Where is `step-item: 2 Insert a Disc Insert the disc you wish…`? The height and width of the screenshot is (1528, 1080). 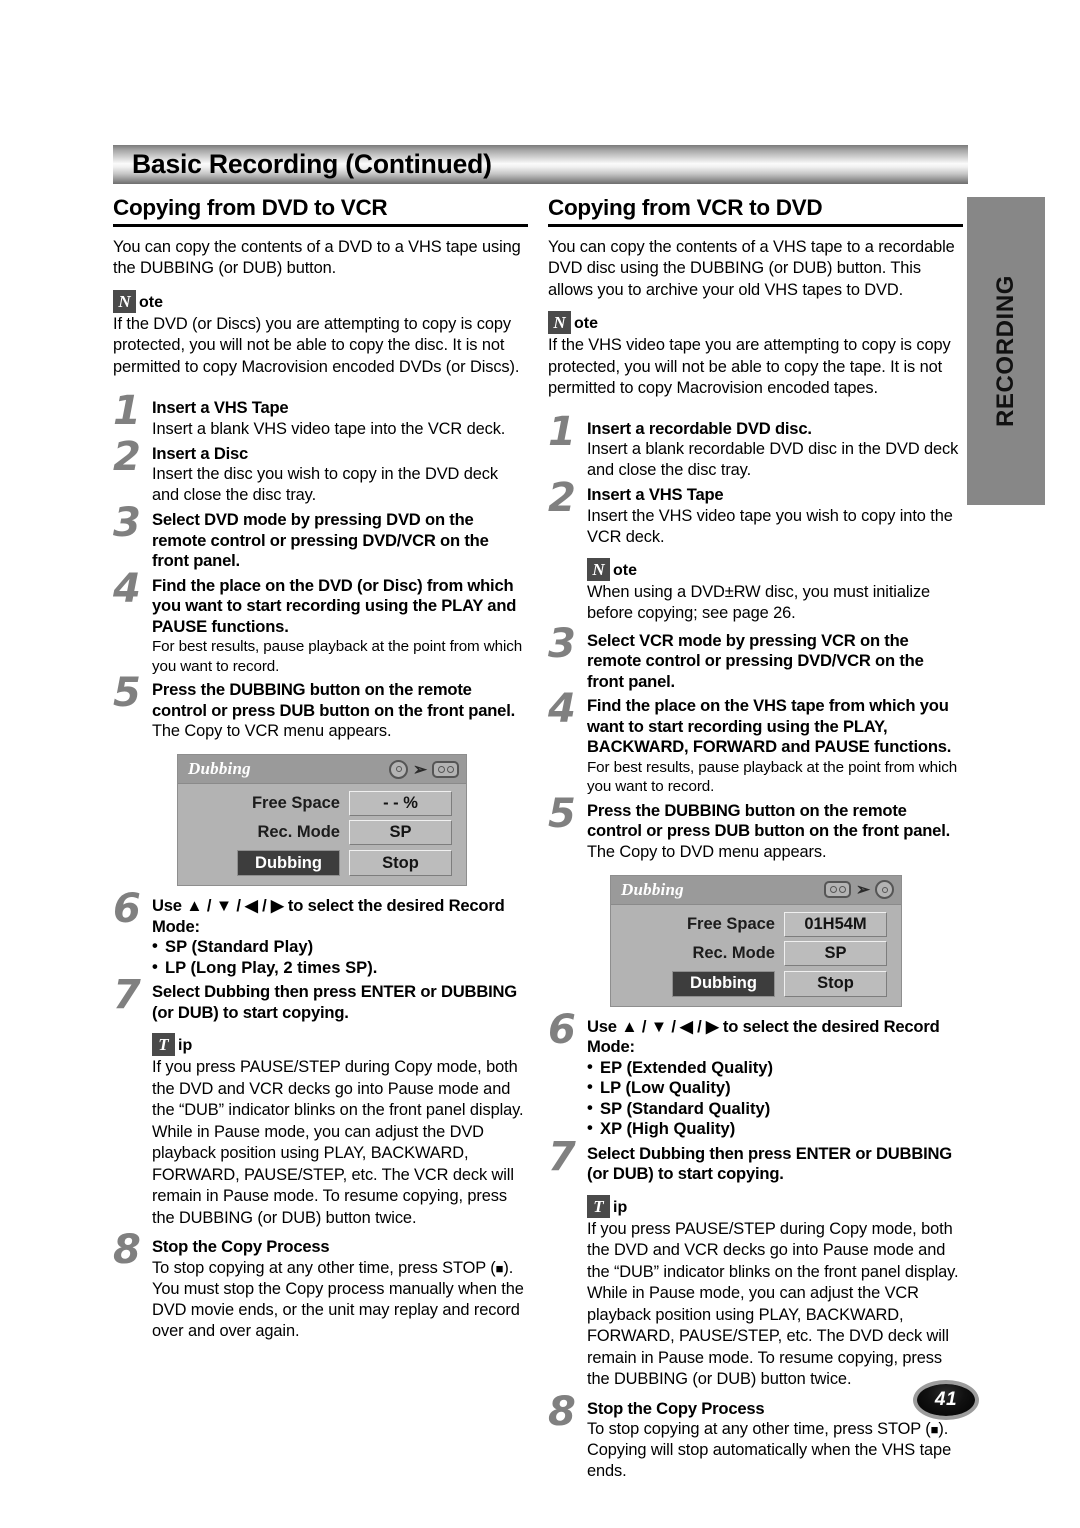
step-item: 2 Insert a Disc Insert the disc you wish… is located at coordinates (320, 472).